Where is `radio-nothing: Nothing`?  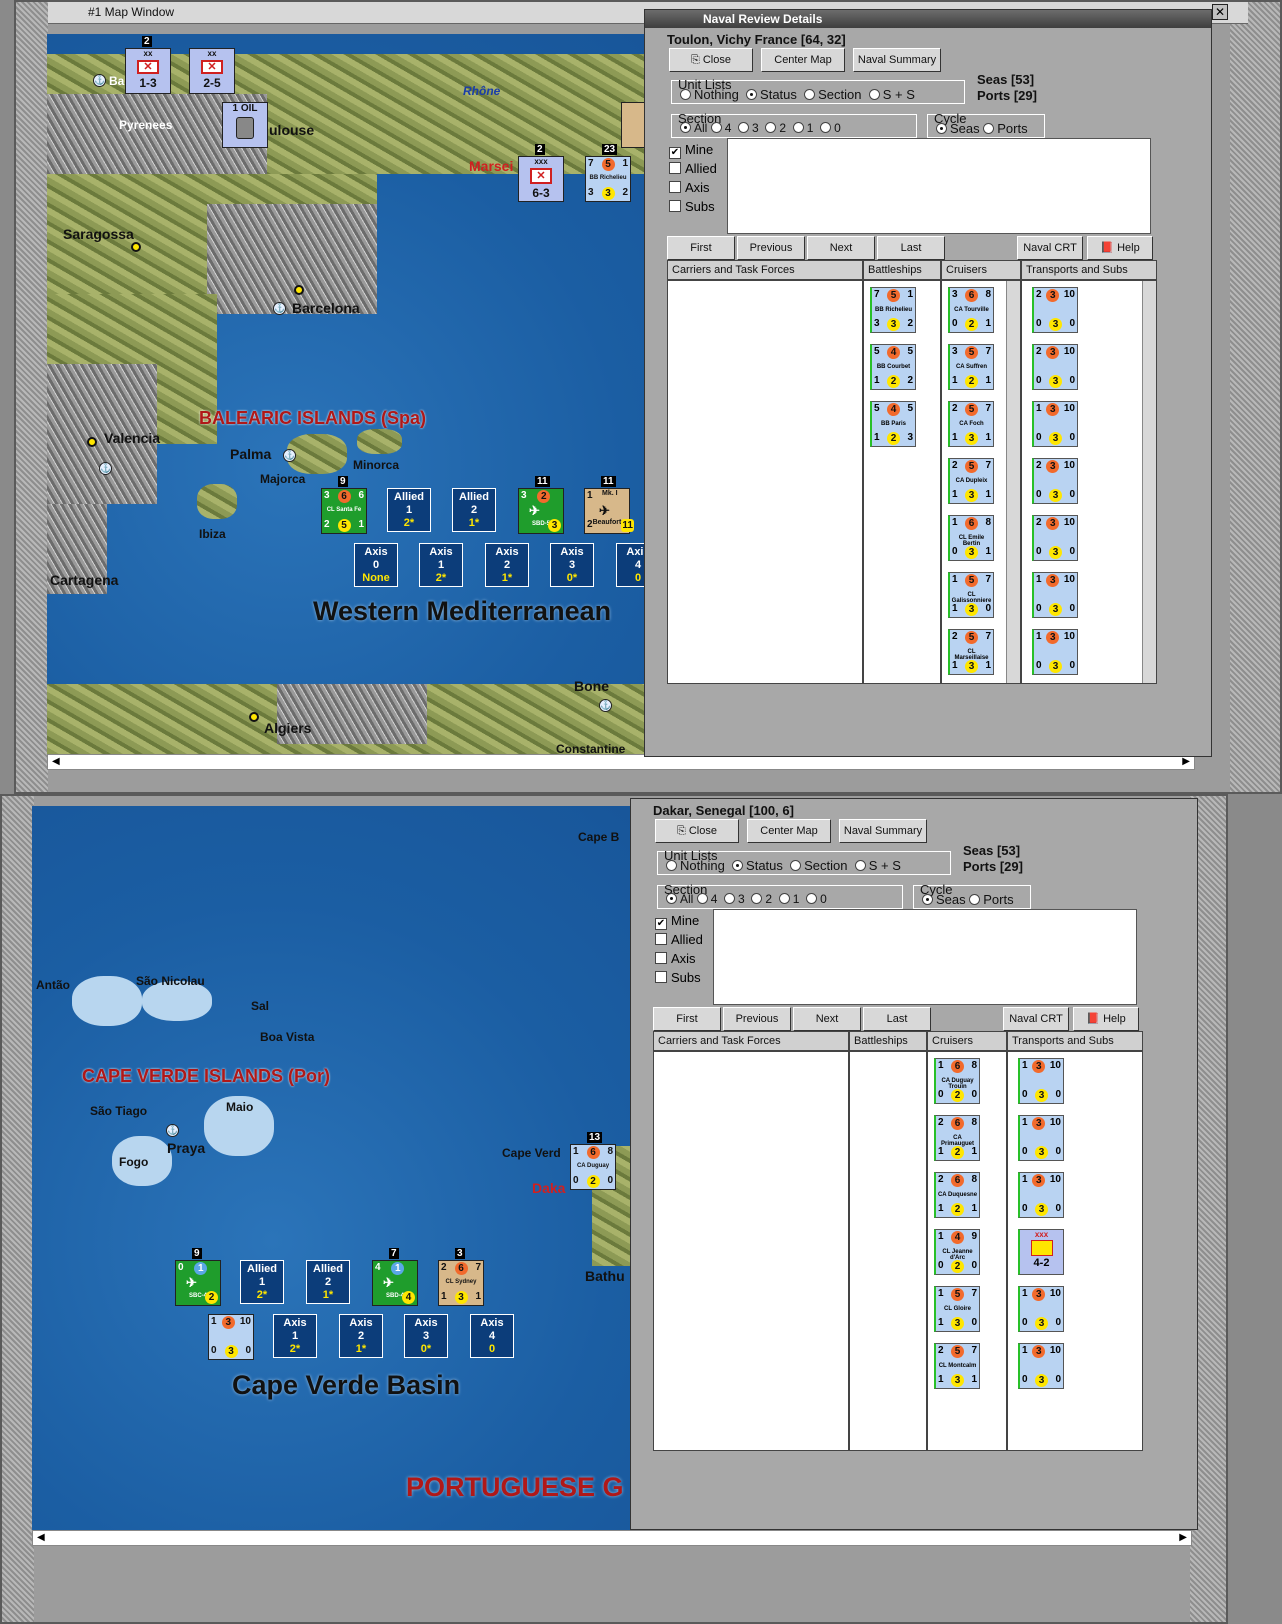
radio-nothing: Nothing is located at coordinates (709, 94).